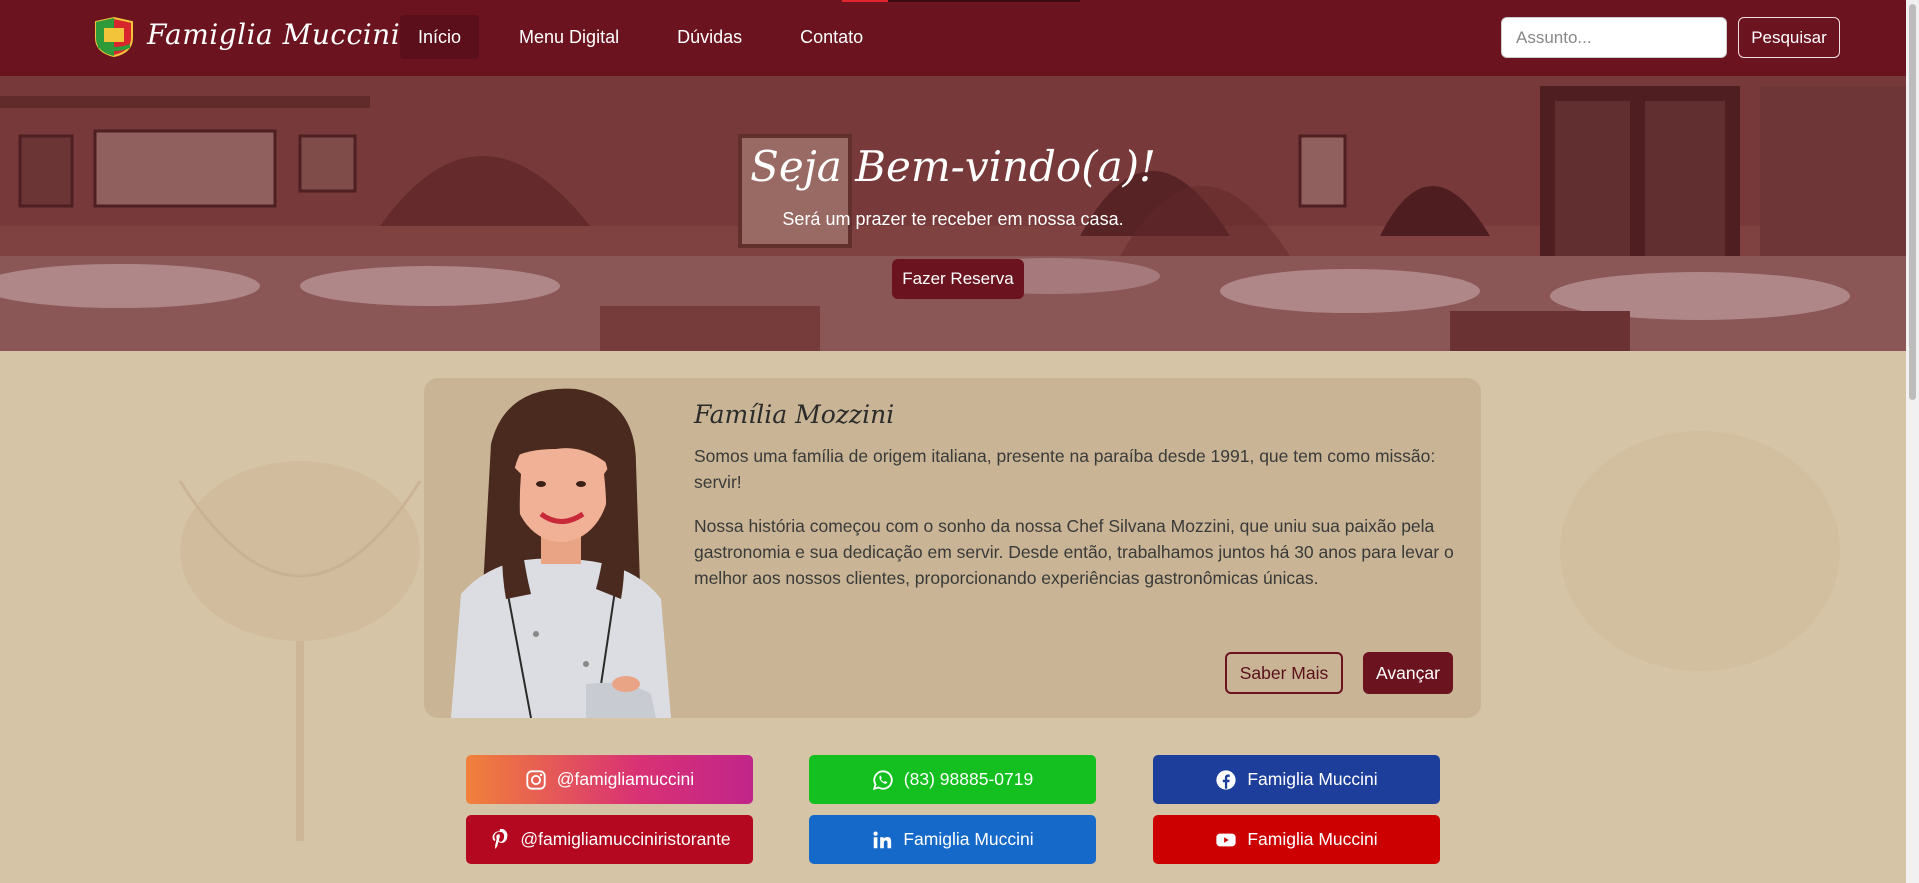  What do you see at coordinates (882, 779) in the screenshot?
I see `whatsapp-icon` at bounding box center [882, 779].